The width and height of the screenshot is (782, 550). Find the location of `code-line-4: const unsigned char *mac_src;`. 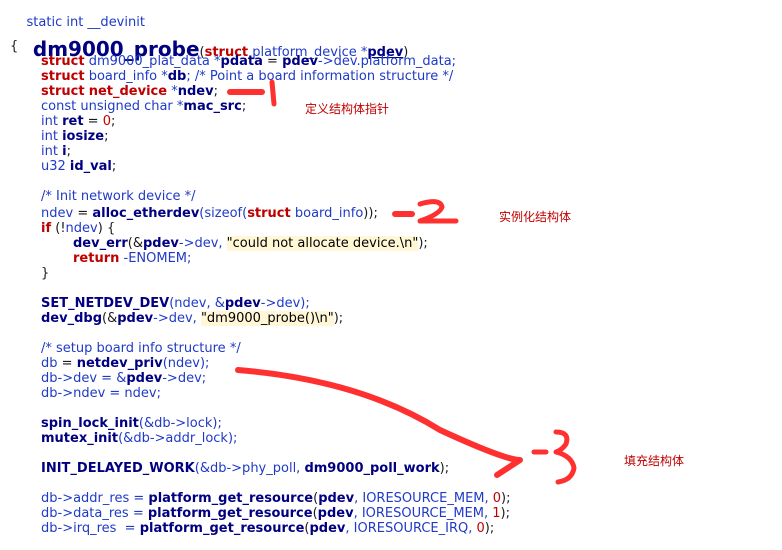

code-line-4: const unsigned char *mac_src; is located at coordinates (143, 106).